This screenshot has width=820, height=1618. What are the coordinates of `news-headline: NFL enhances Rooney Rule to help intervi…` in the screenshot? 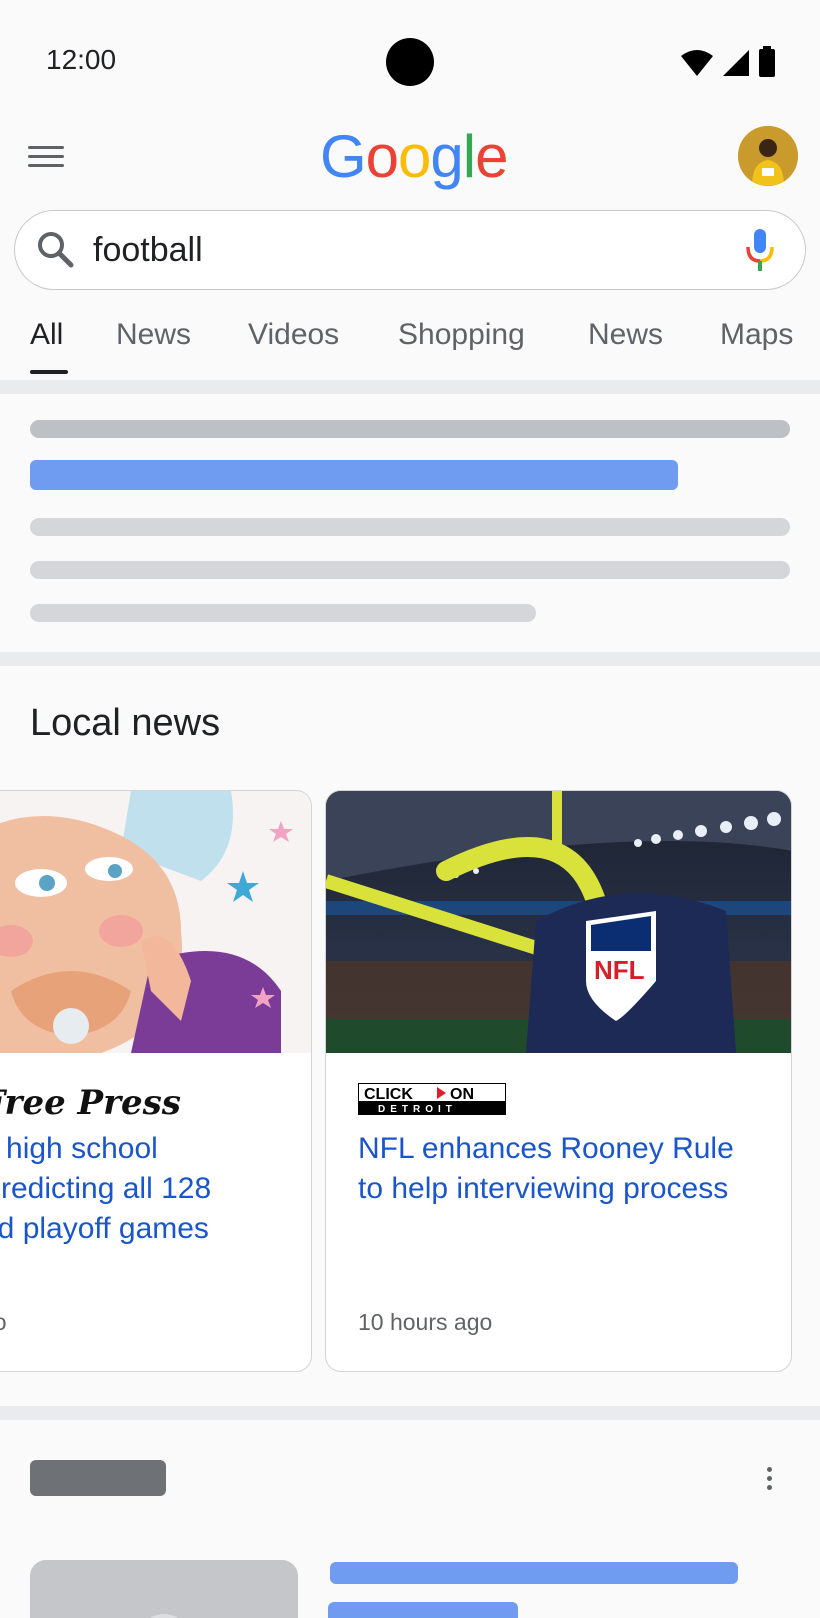 It's located at (558, 1169).